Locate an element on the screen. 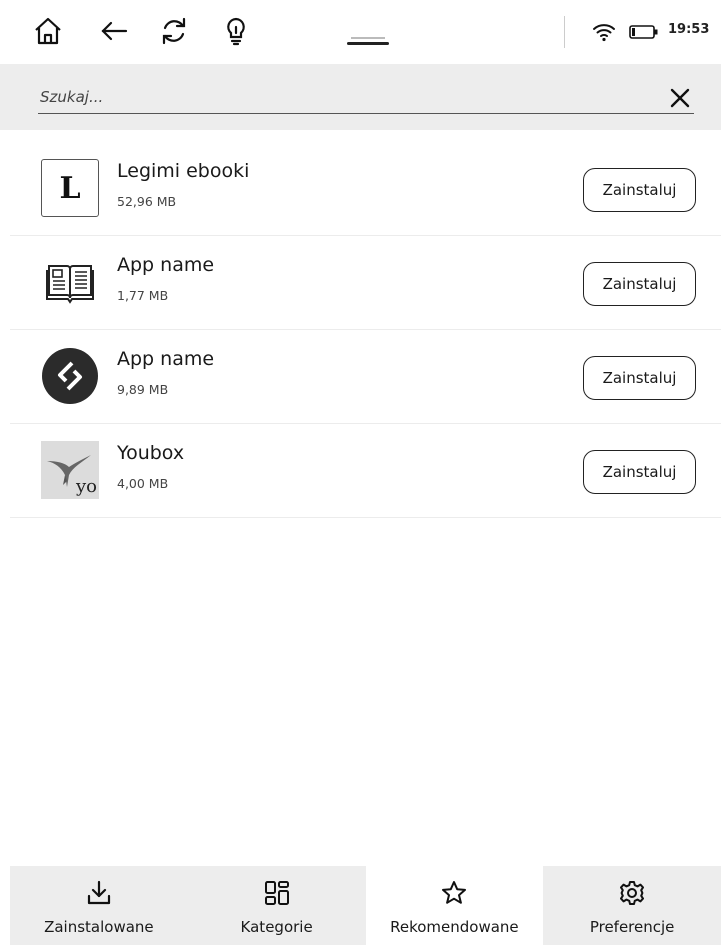 The image size is (721, 945). tab-label: Kategorie is located at coordinates (276, 927).